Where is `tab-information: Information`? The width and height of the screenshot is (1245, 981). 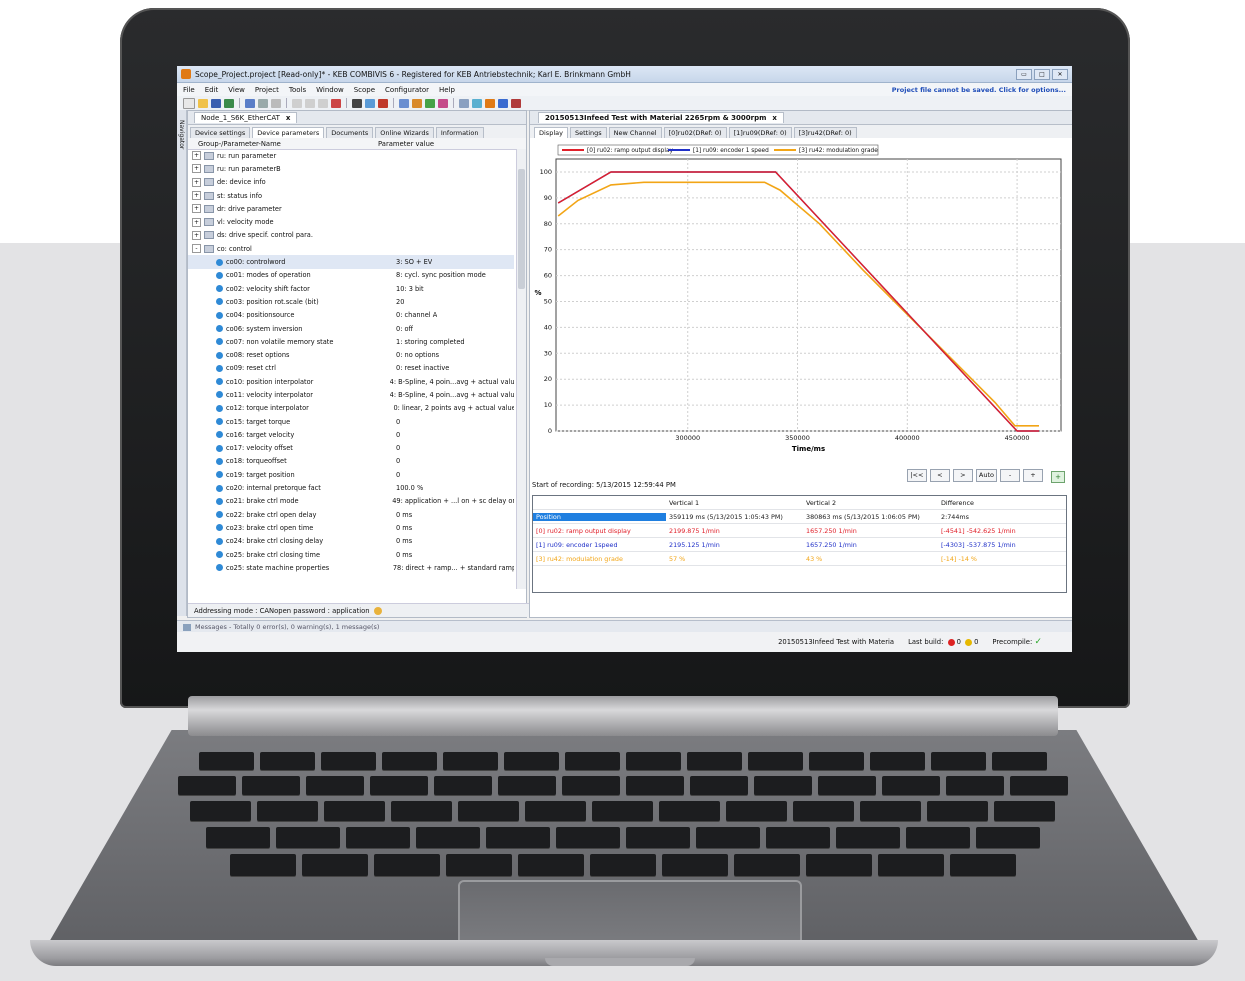
tab-information: Information is located at coordinates (459, 132).